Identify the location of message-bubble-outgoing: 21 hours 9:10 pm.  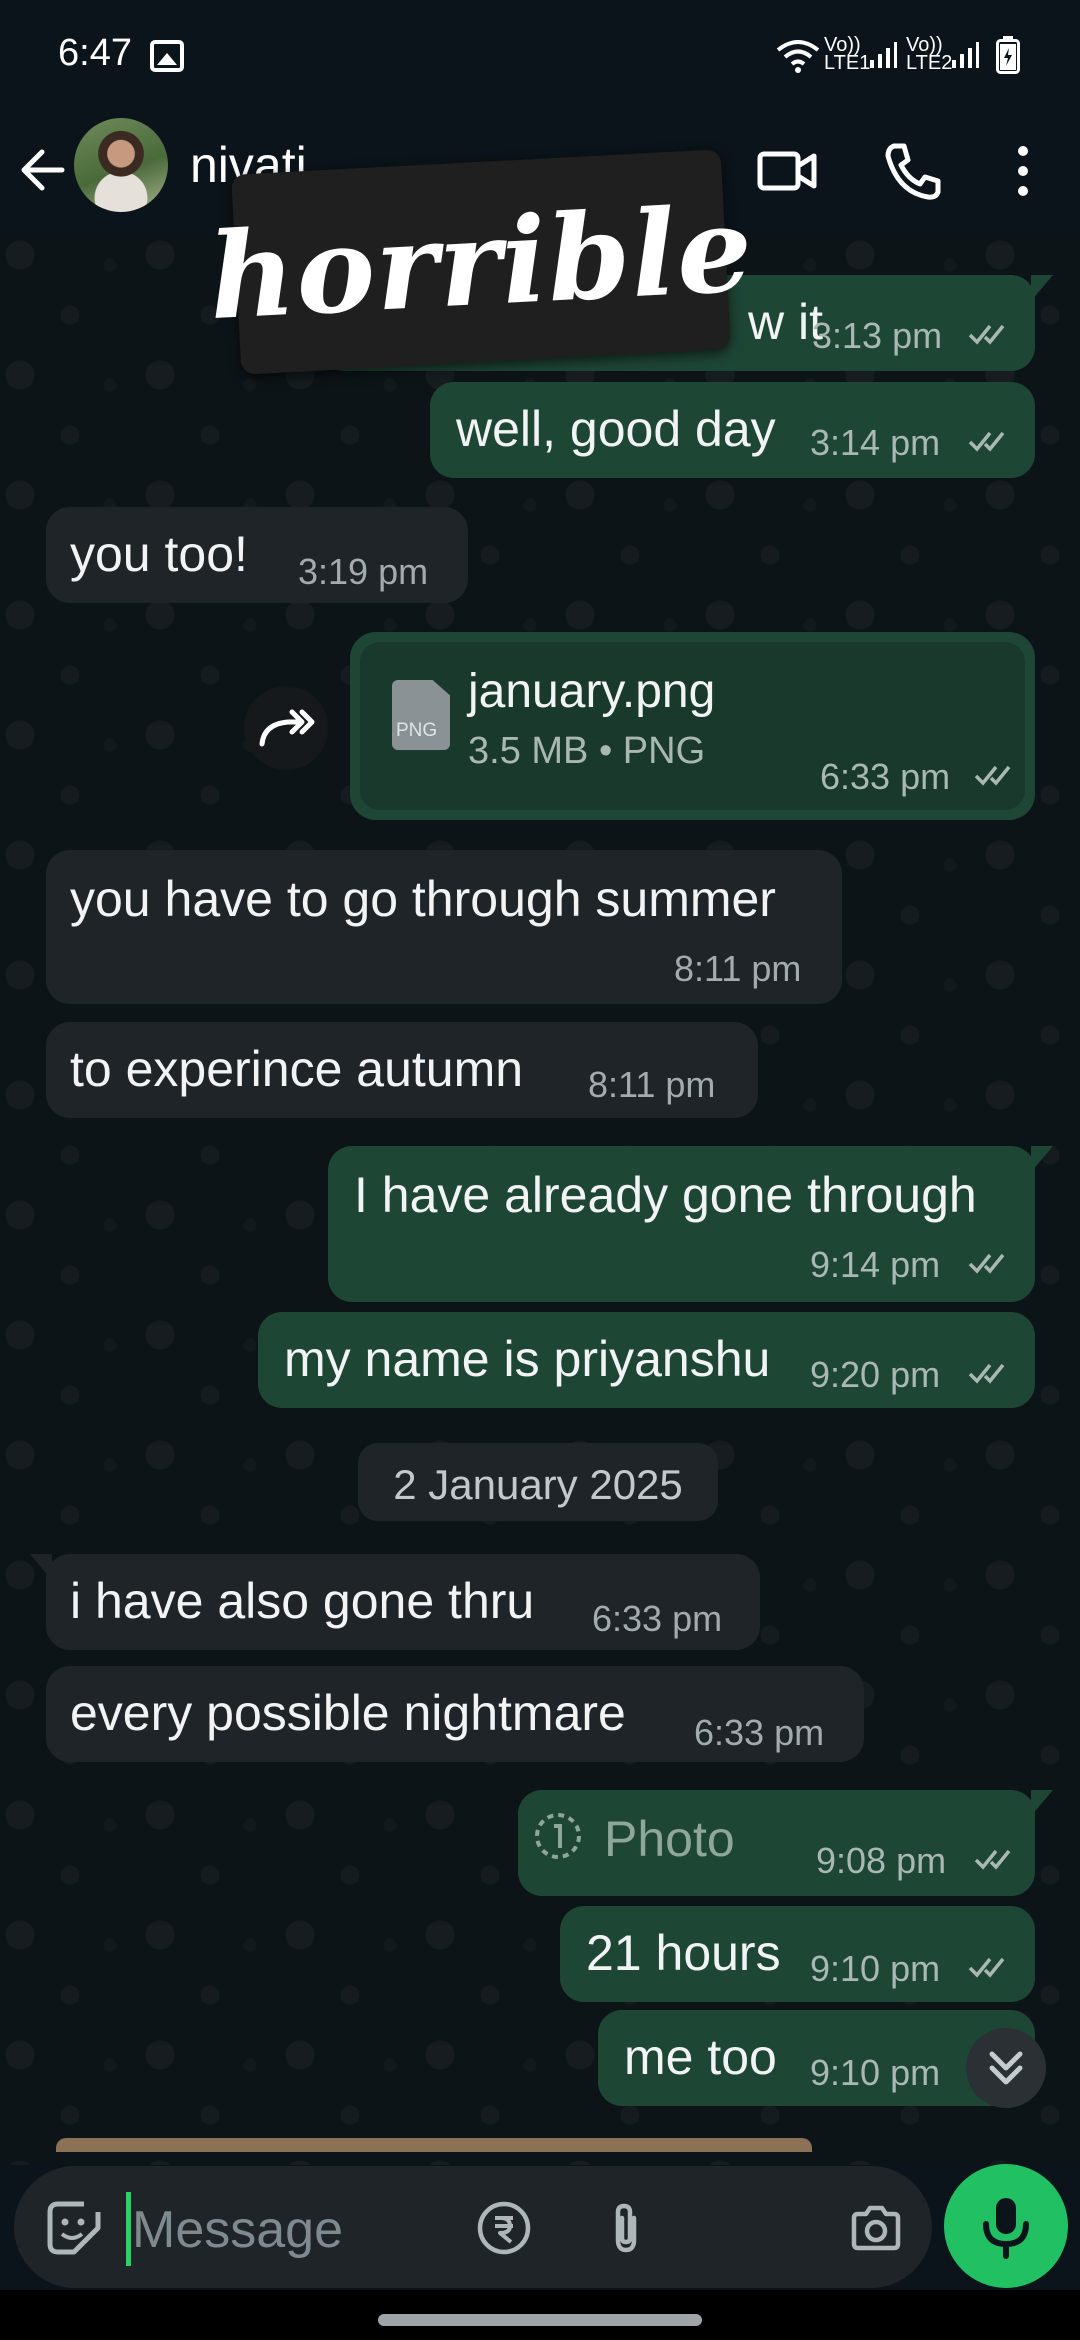
(797, 1954).